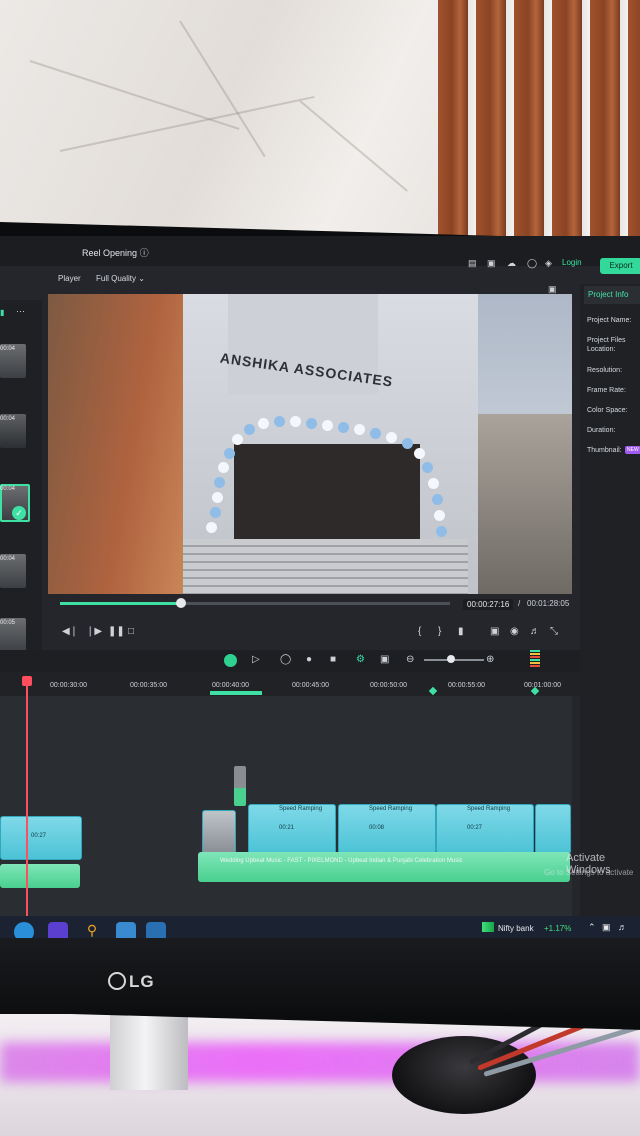 The width and height of the screenshot is (640, 1136). What do you see at coordinates (256, 659) in the screenshot?
I see `play-circle-icon: ▷` at bounding box center [256, 659].